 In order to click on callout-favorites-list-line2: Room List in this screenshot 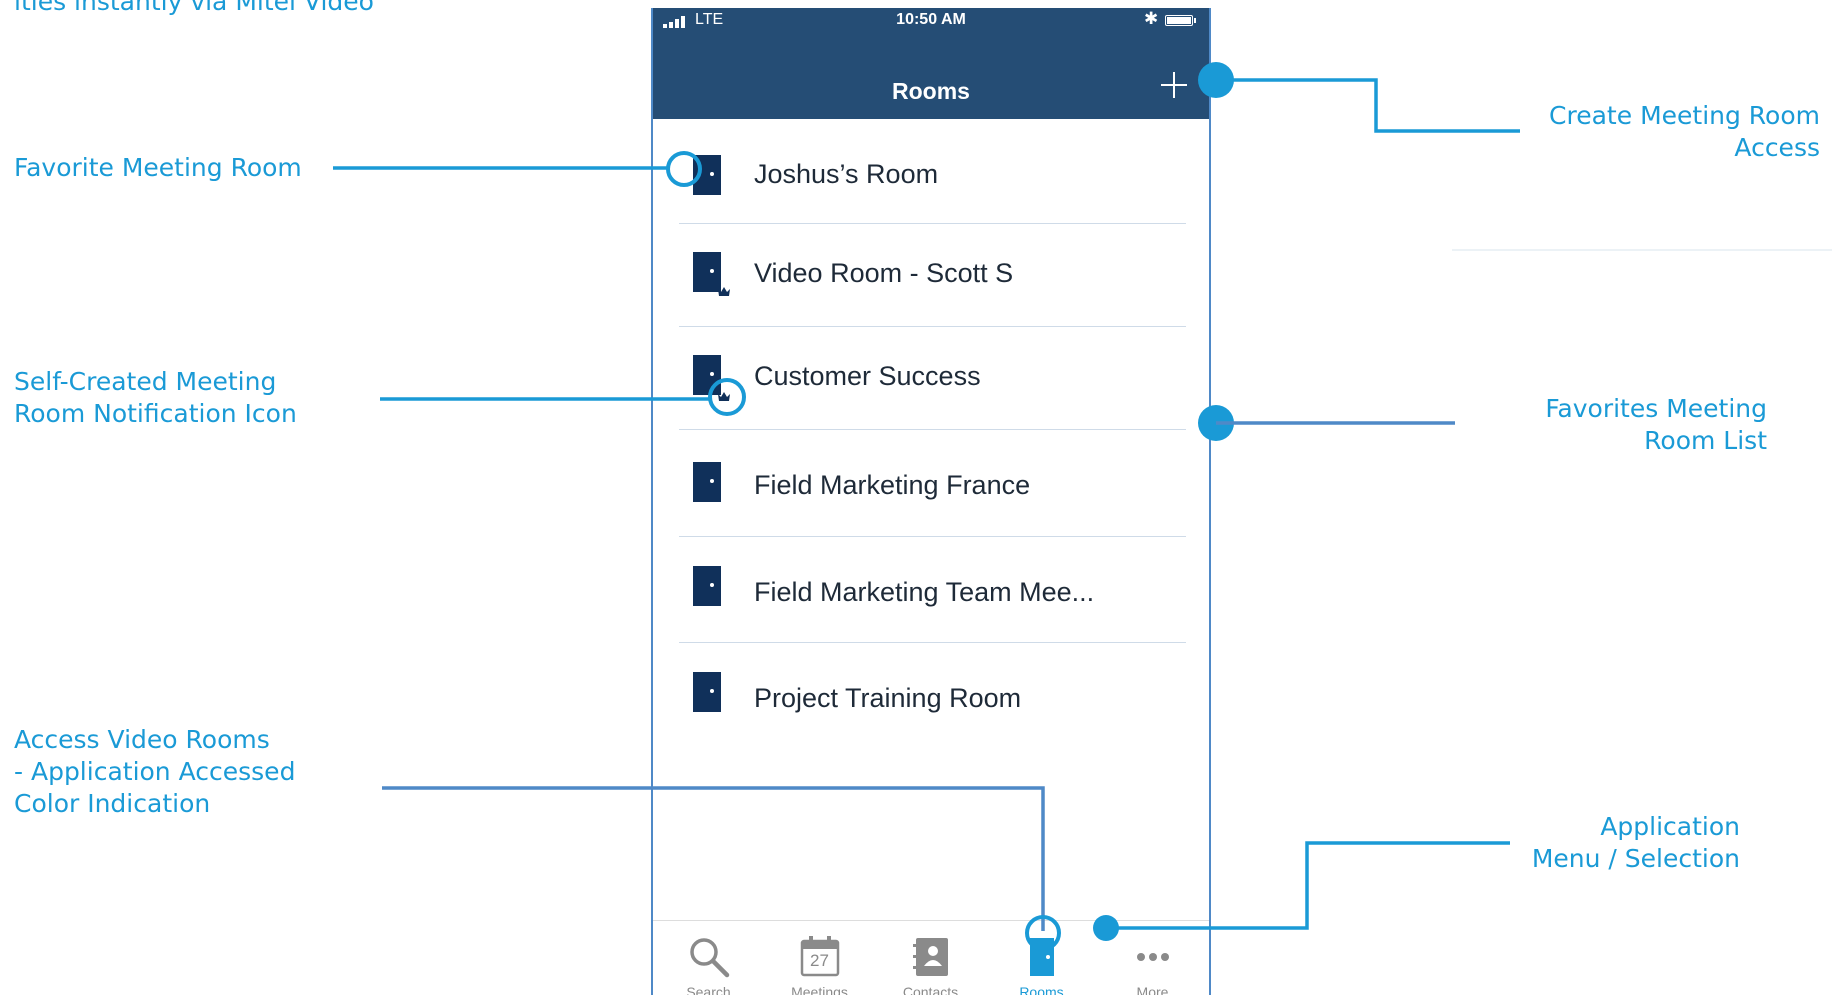, I will do `click(1705, 440)`.